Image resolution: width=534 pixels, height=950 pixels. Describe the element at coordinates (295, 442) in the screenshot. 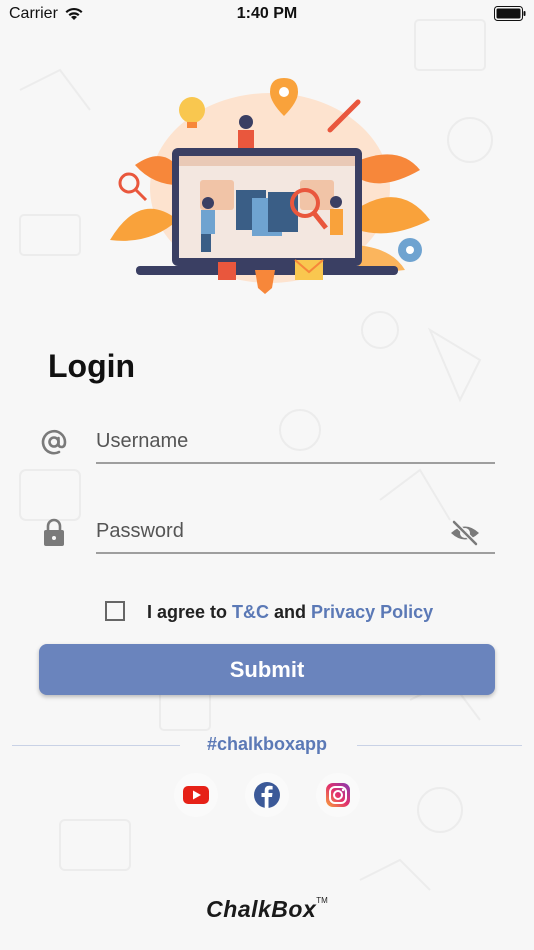

I see `username-input` at that location.